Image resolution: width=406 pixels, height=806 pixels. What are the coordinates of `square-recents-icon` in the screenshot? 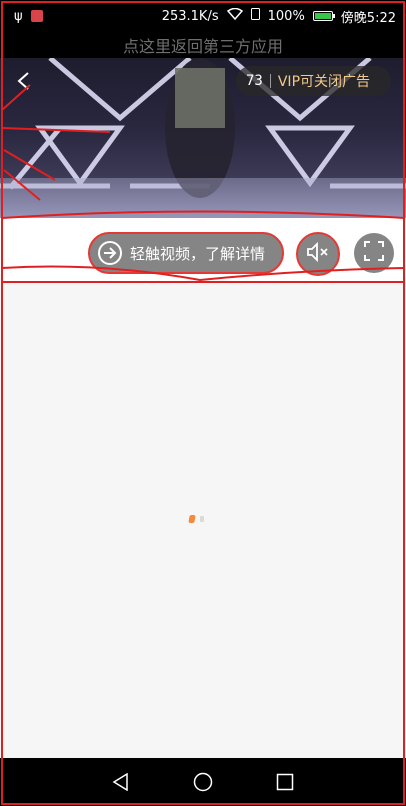 It's located at (285, 782).